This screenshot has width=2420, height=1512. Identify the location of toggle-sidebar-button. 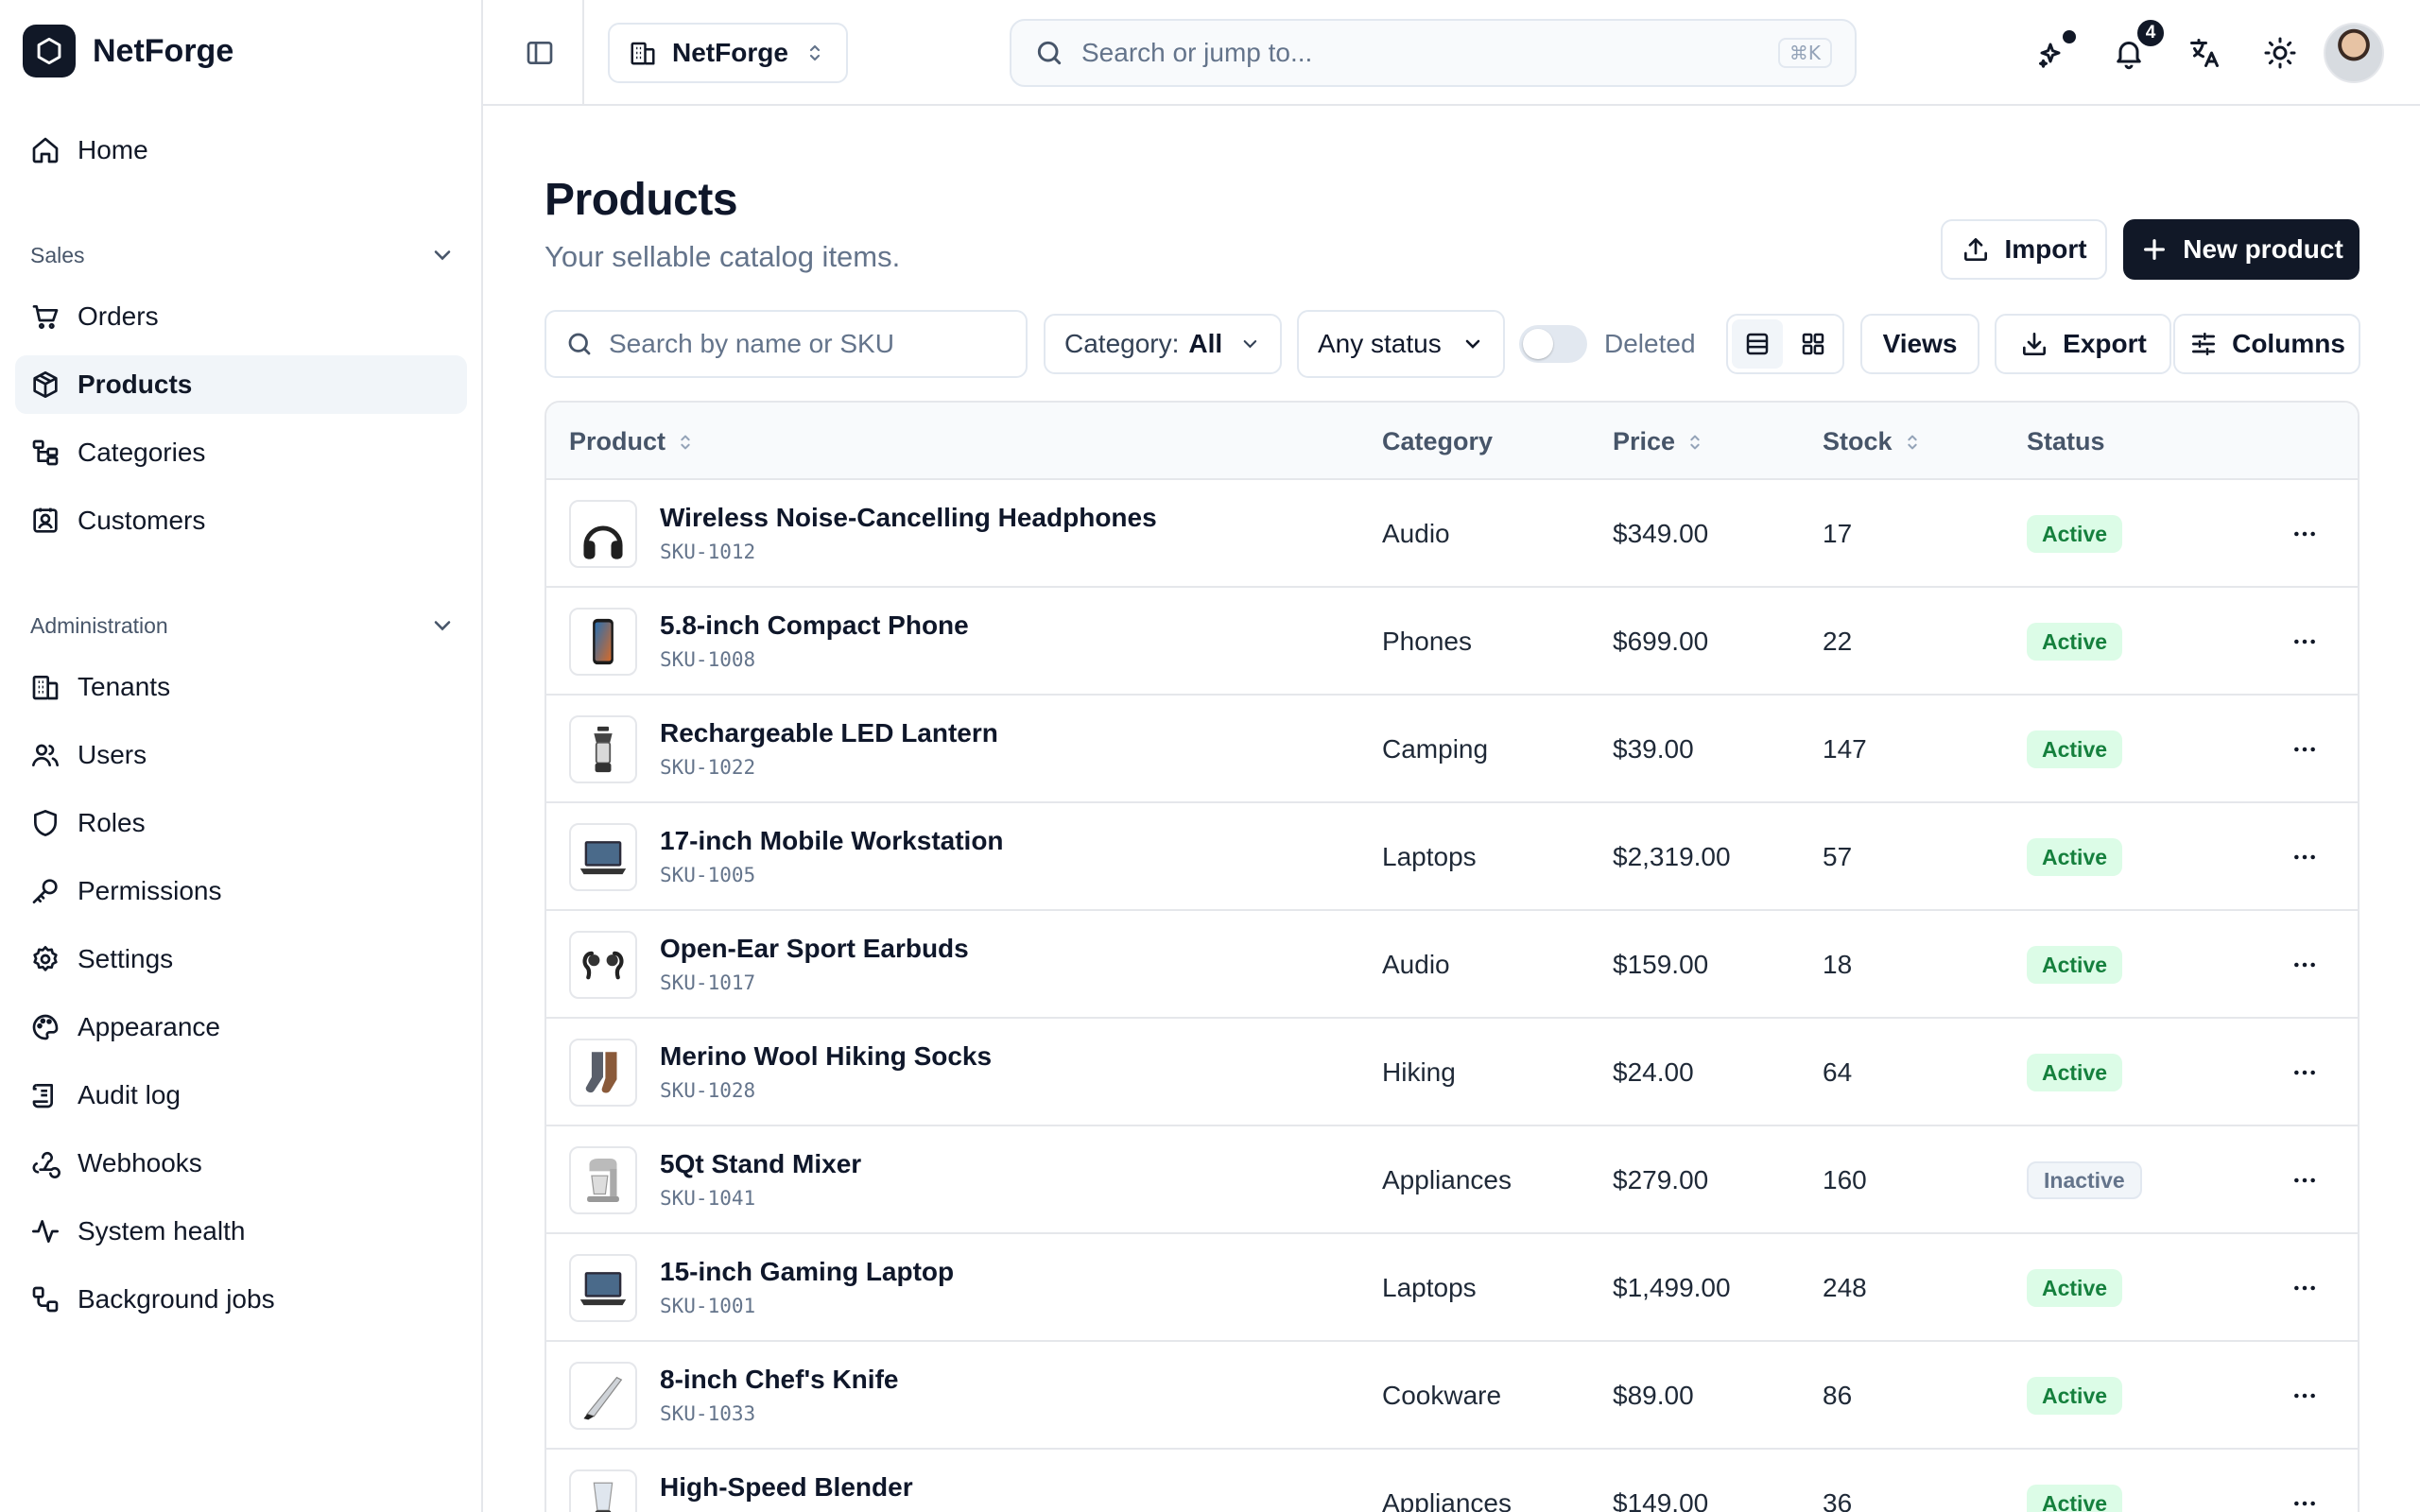
(540, 53).